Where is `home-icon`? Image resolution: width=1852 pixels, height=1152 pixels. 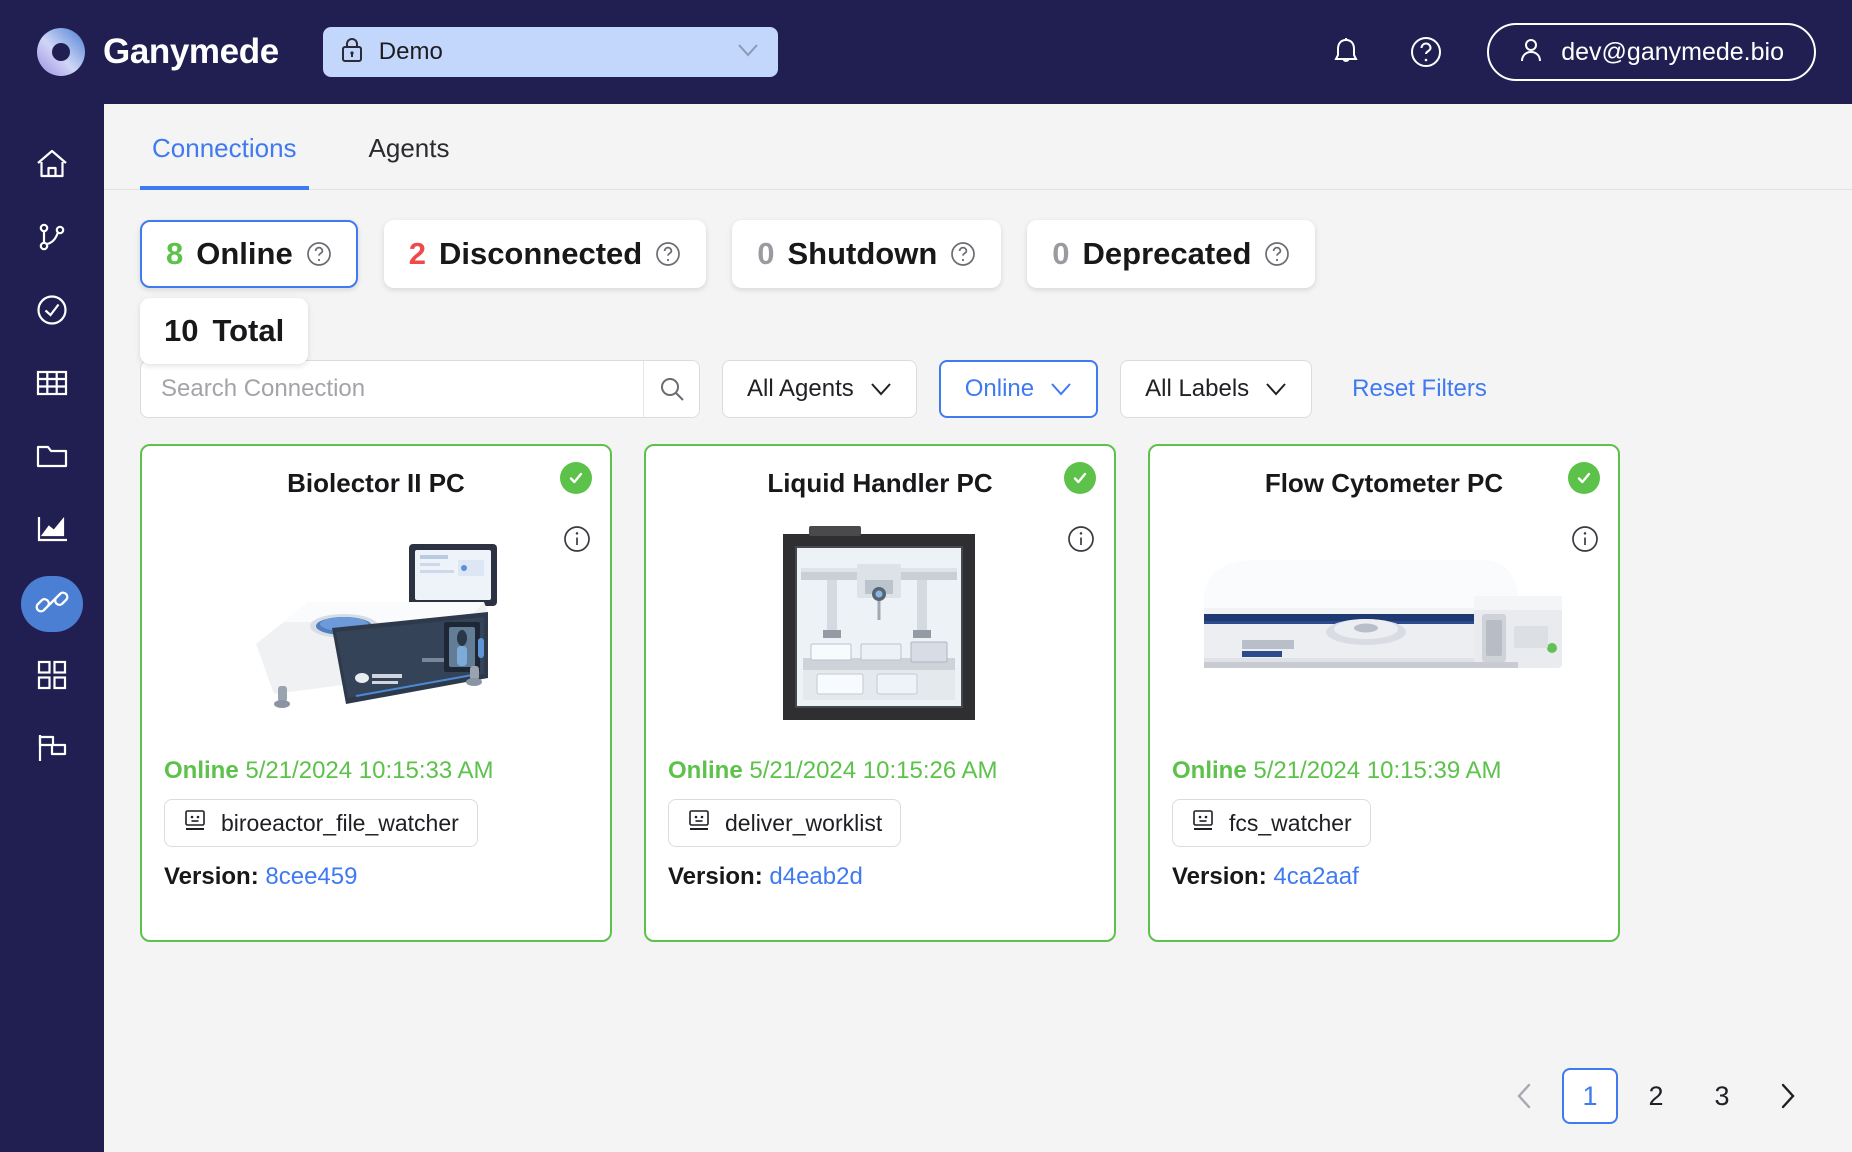
home-icon is located at coordinates (52, 166).